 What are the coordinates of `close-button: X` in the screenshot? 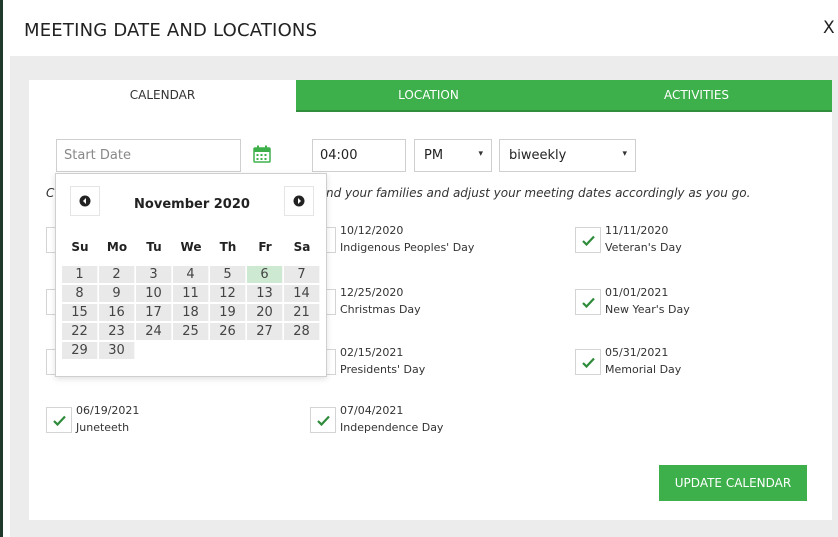 It's located at (829, 28).